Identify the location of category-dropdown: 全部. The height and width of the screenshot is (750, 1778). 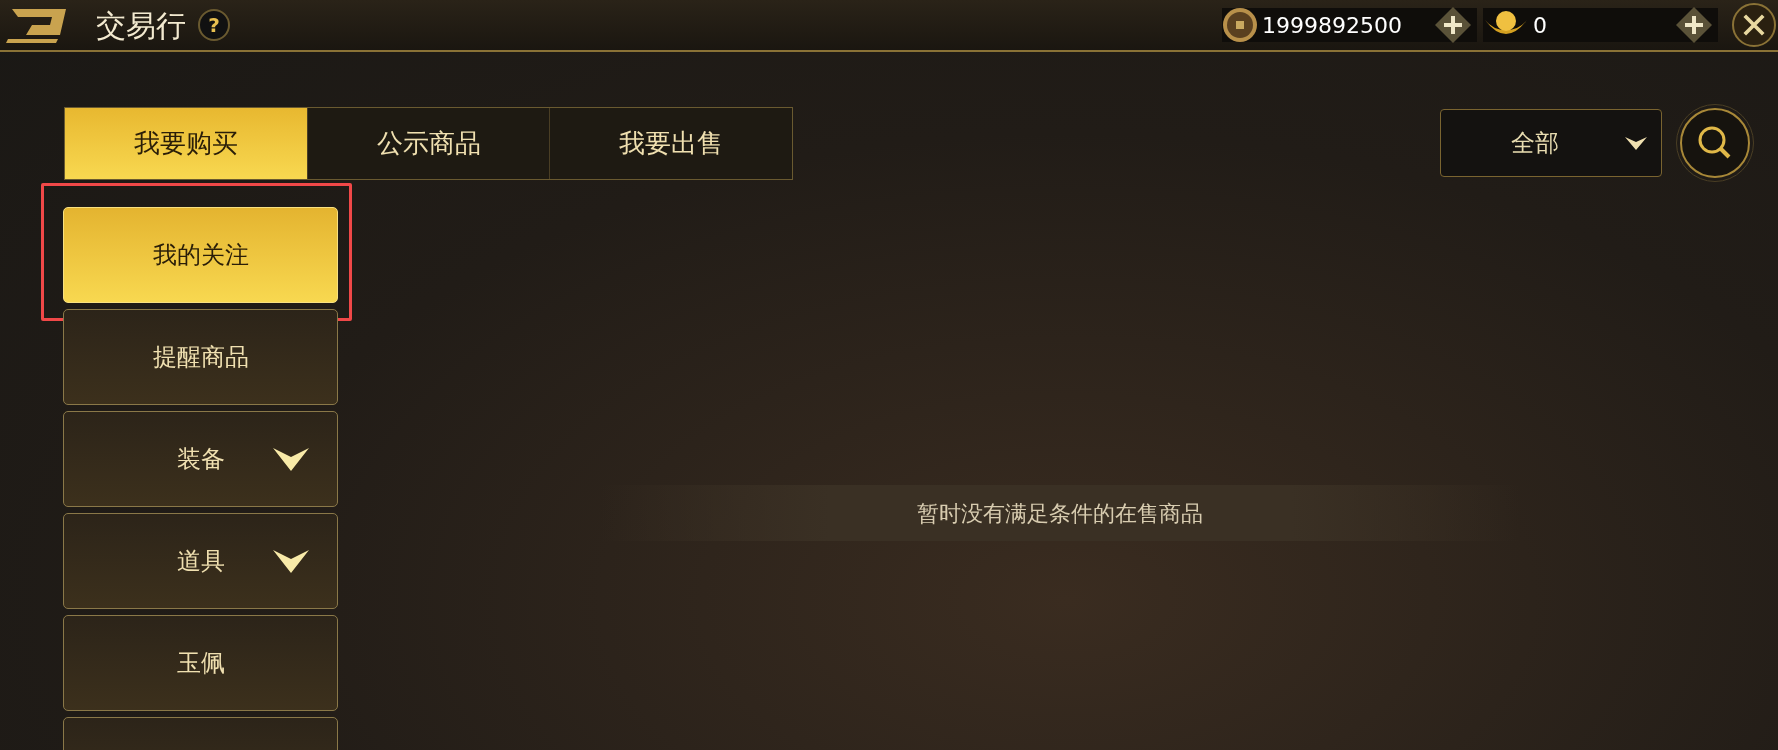
(1551, 143).